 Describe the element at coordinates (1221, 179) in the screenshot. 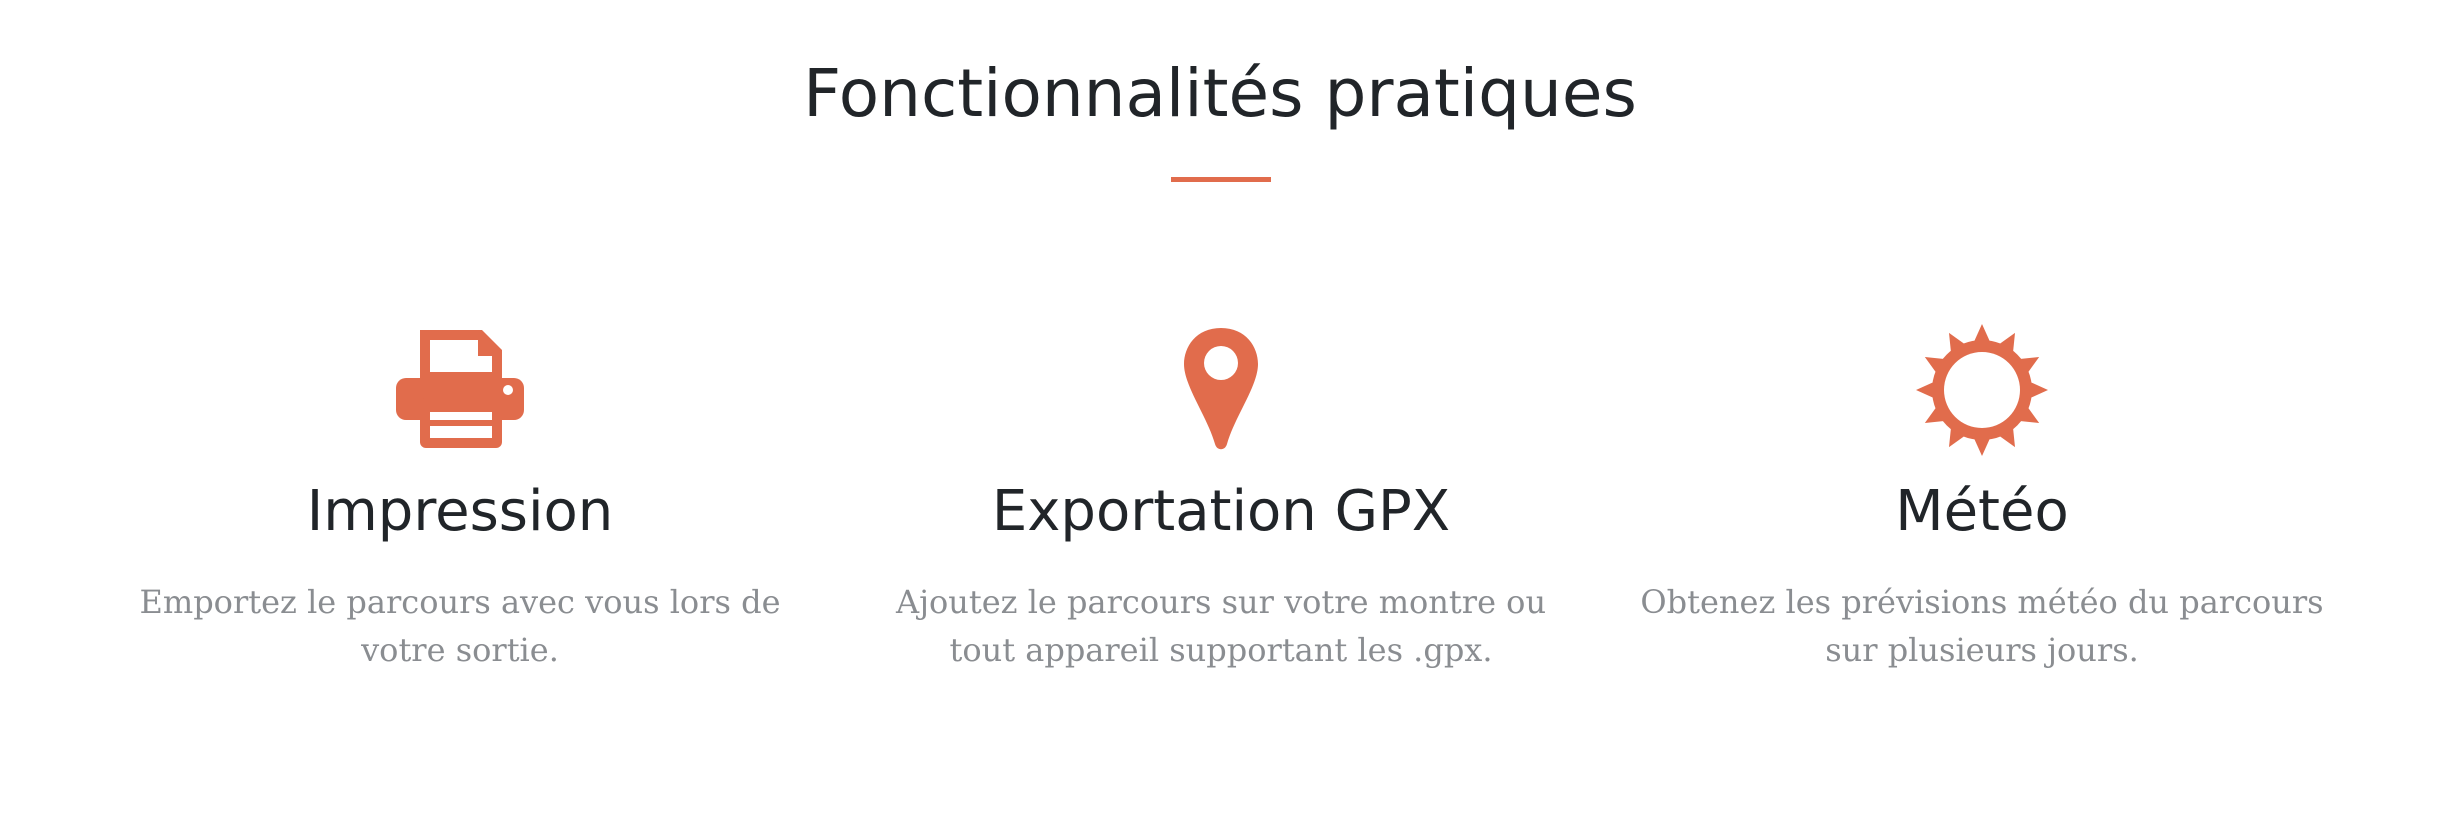

I see `title-divider` at that location.